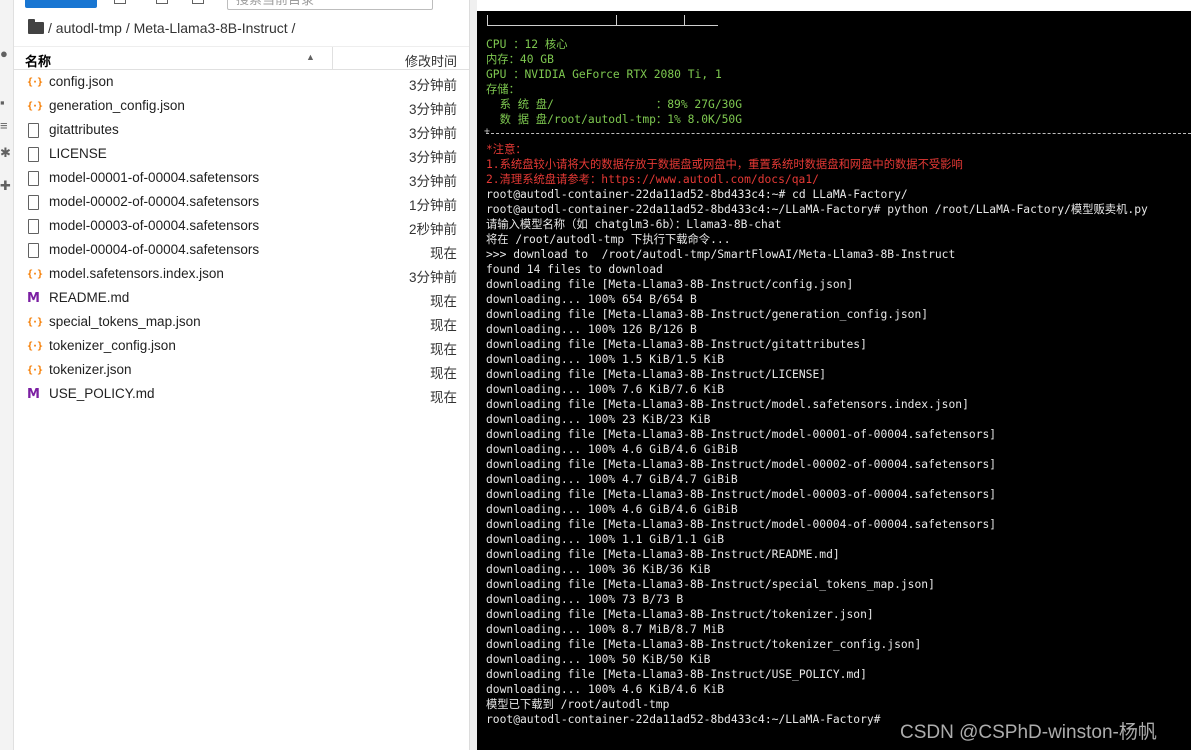  I want to click on breadcrumb-path: / autodl-tmp / Meta-Llama3-8B-Instruct /, so click(171, 28).